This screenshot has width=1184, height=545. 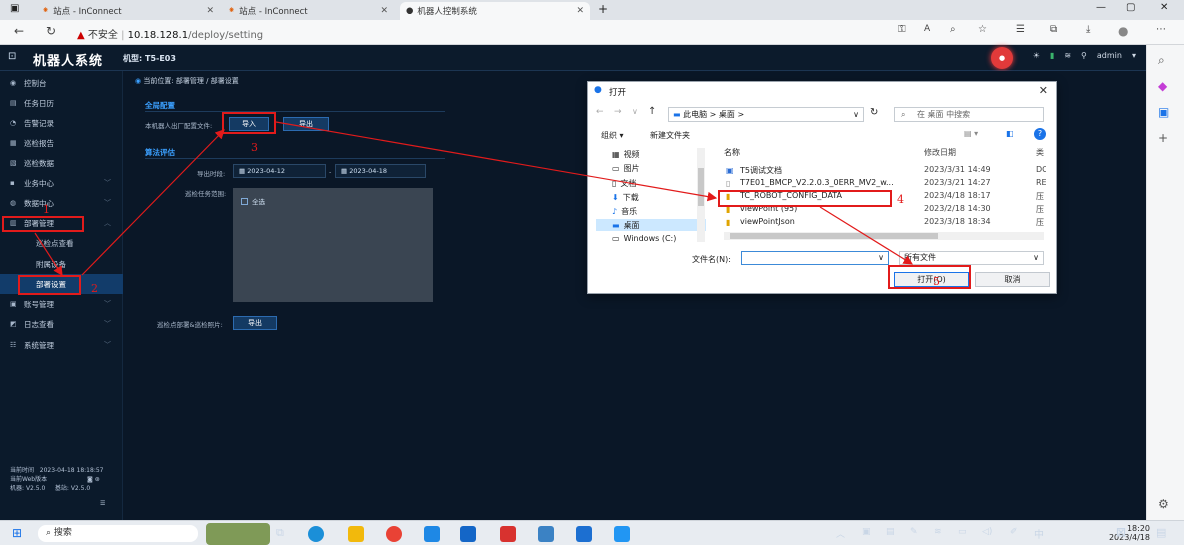 I want to click on cancel-button: 取消, so click(x=1012, y=279).